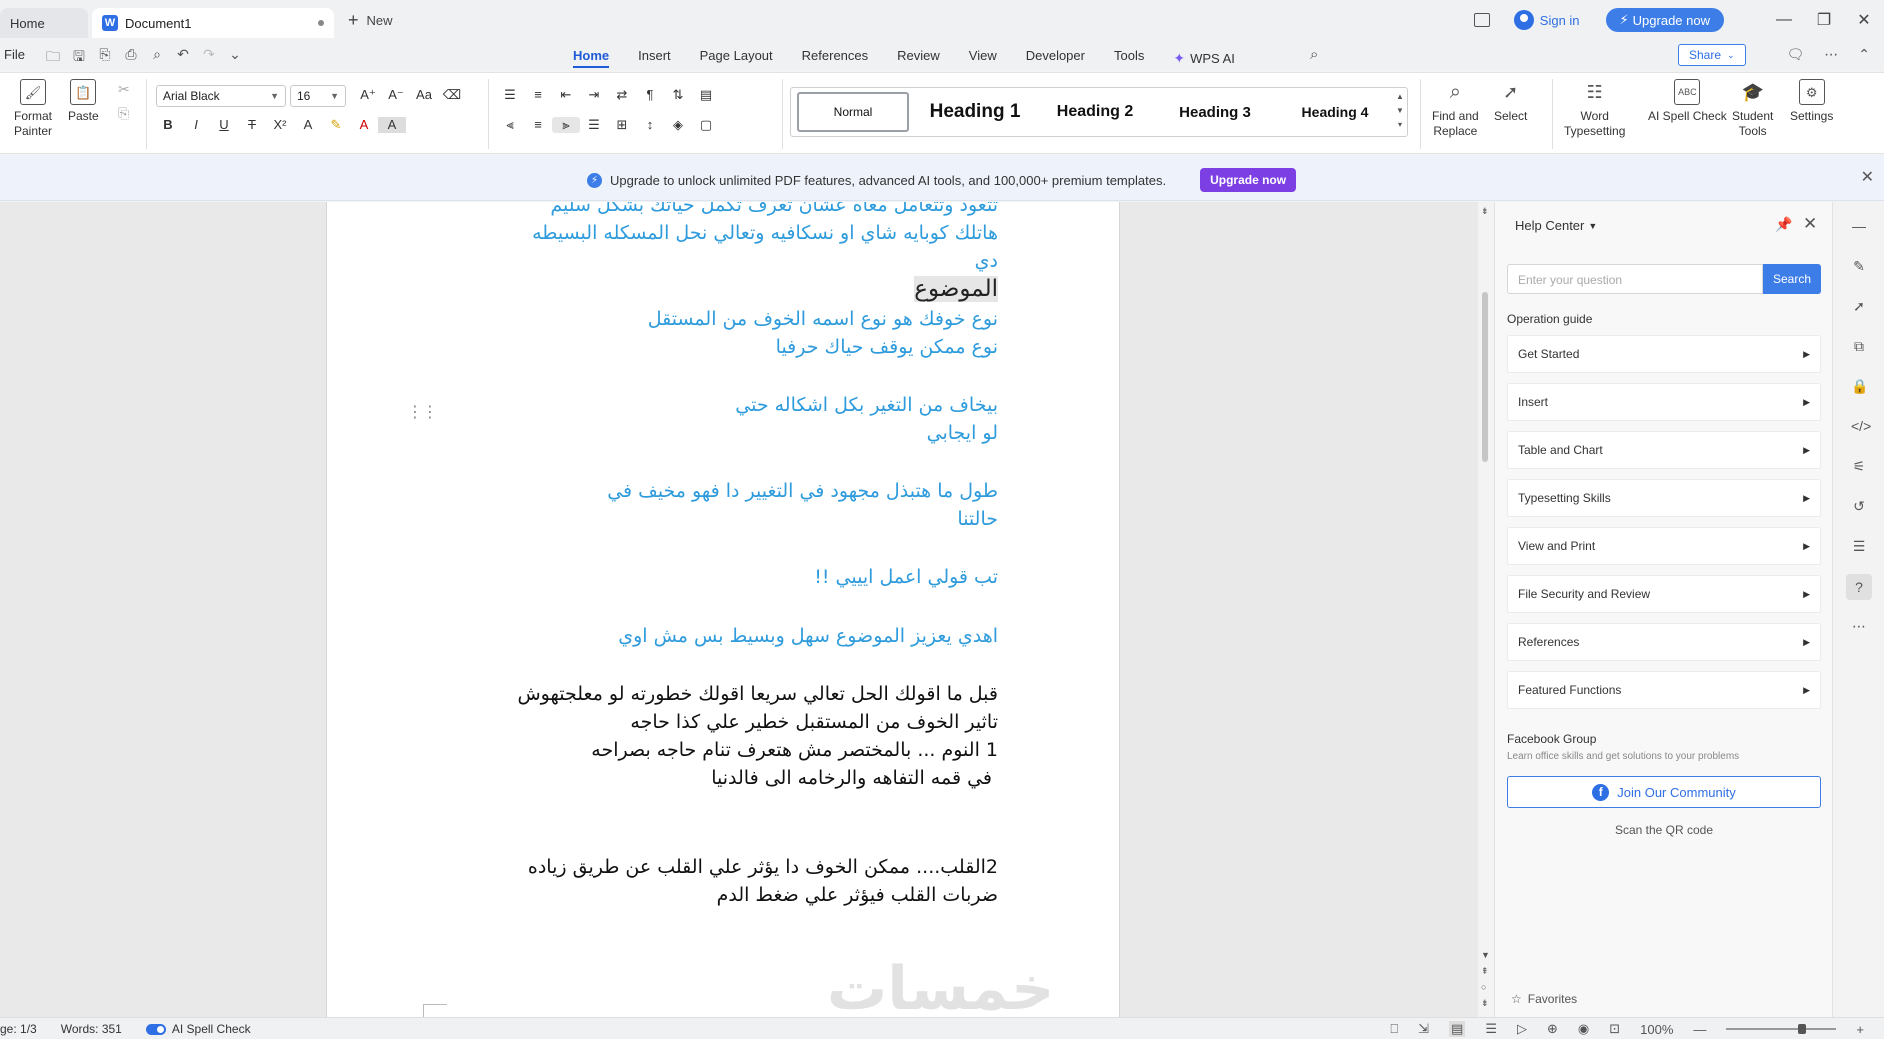 Image resolution: width=1884 pixels, height=1039 pixels. Describe the element at coordinates (1544, 999) in the screenshot. I see `favorites-button: ☆ Favorites` at that location.